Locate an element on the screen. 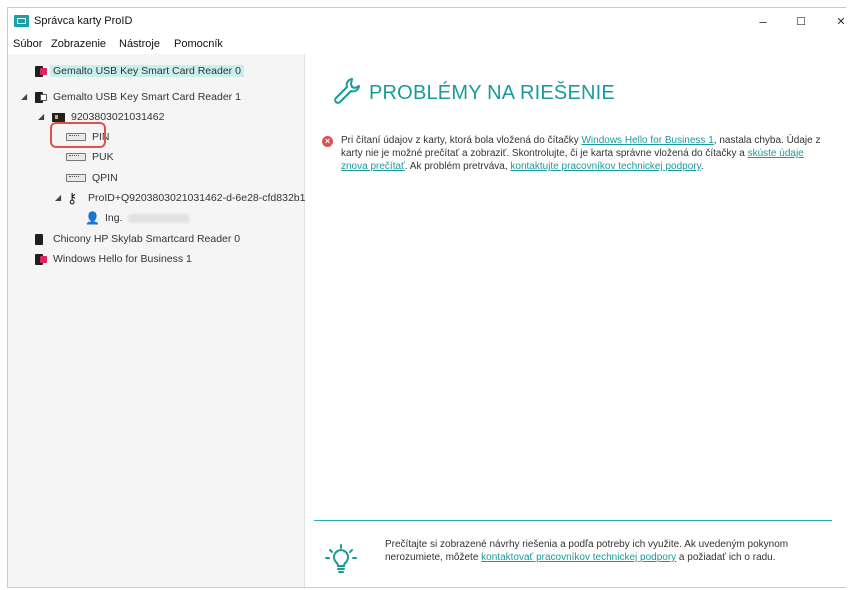  tree-item-user: 👤 Ing. is located at coordinates (137, 218).